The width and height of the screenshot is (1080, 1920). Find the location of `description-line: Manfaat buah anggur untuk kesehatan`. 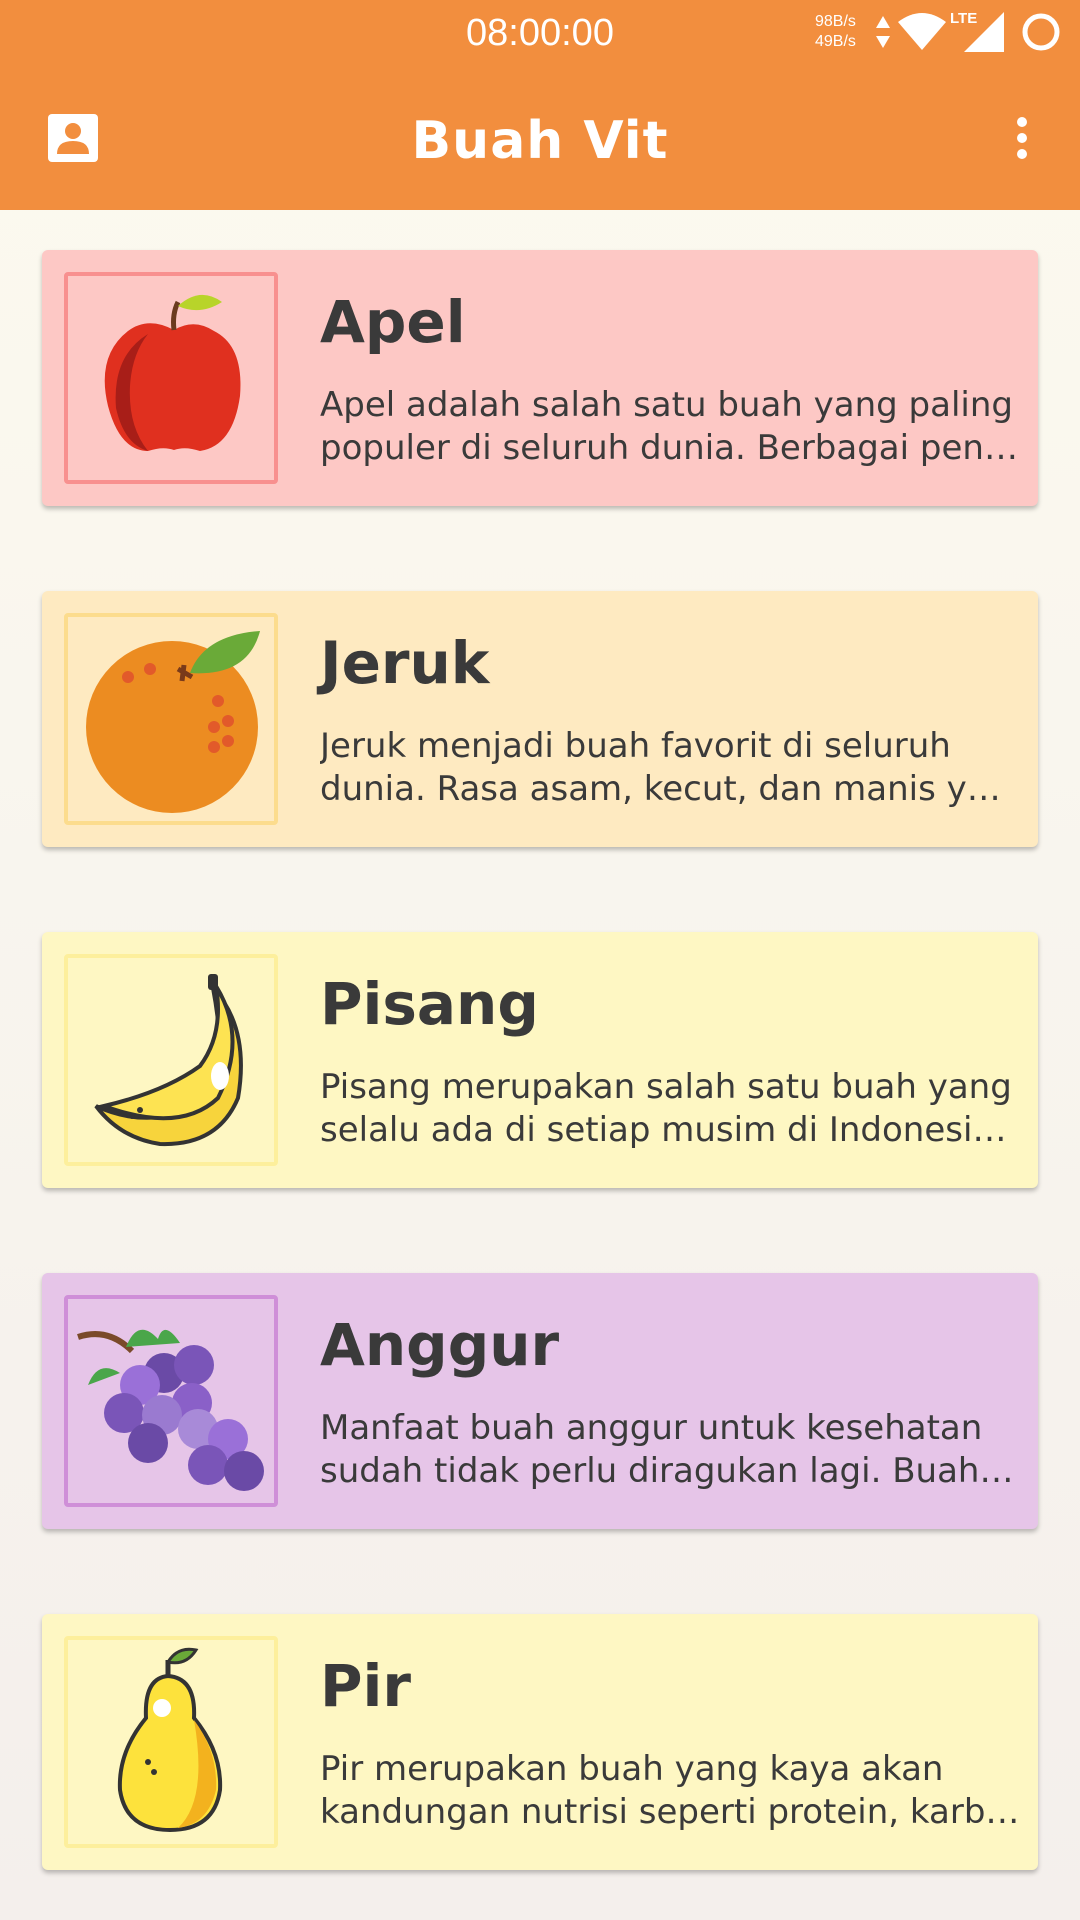

description-line: Manfaat buah anggur untuk kesehatan is located at coordinates (651, 1428).